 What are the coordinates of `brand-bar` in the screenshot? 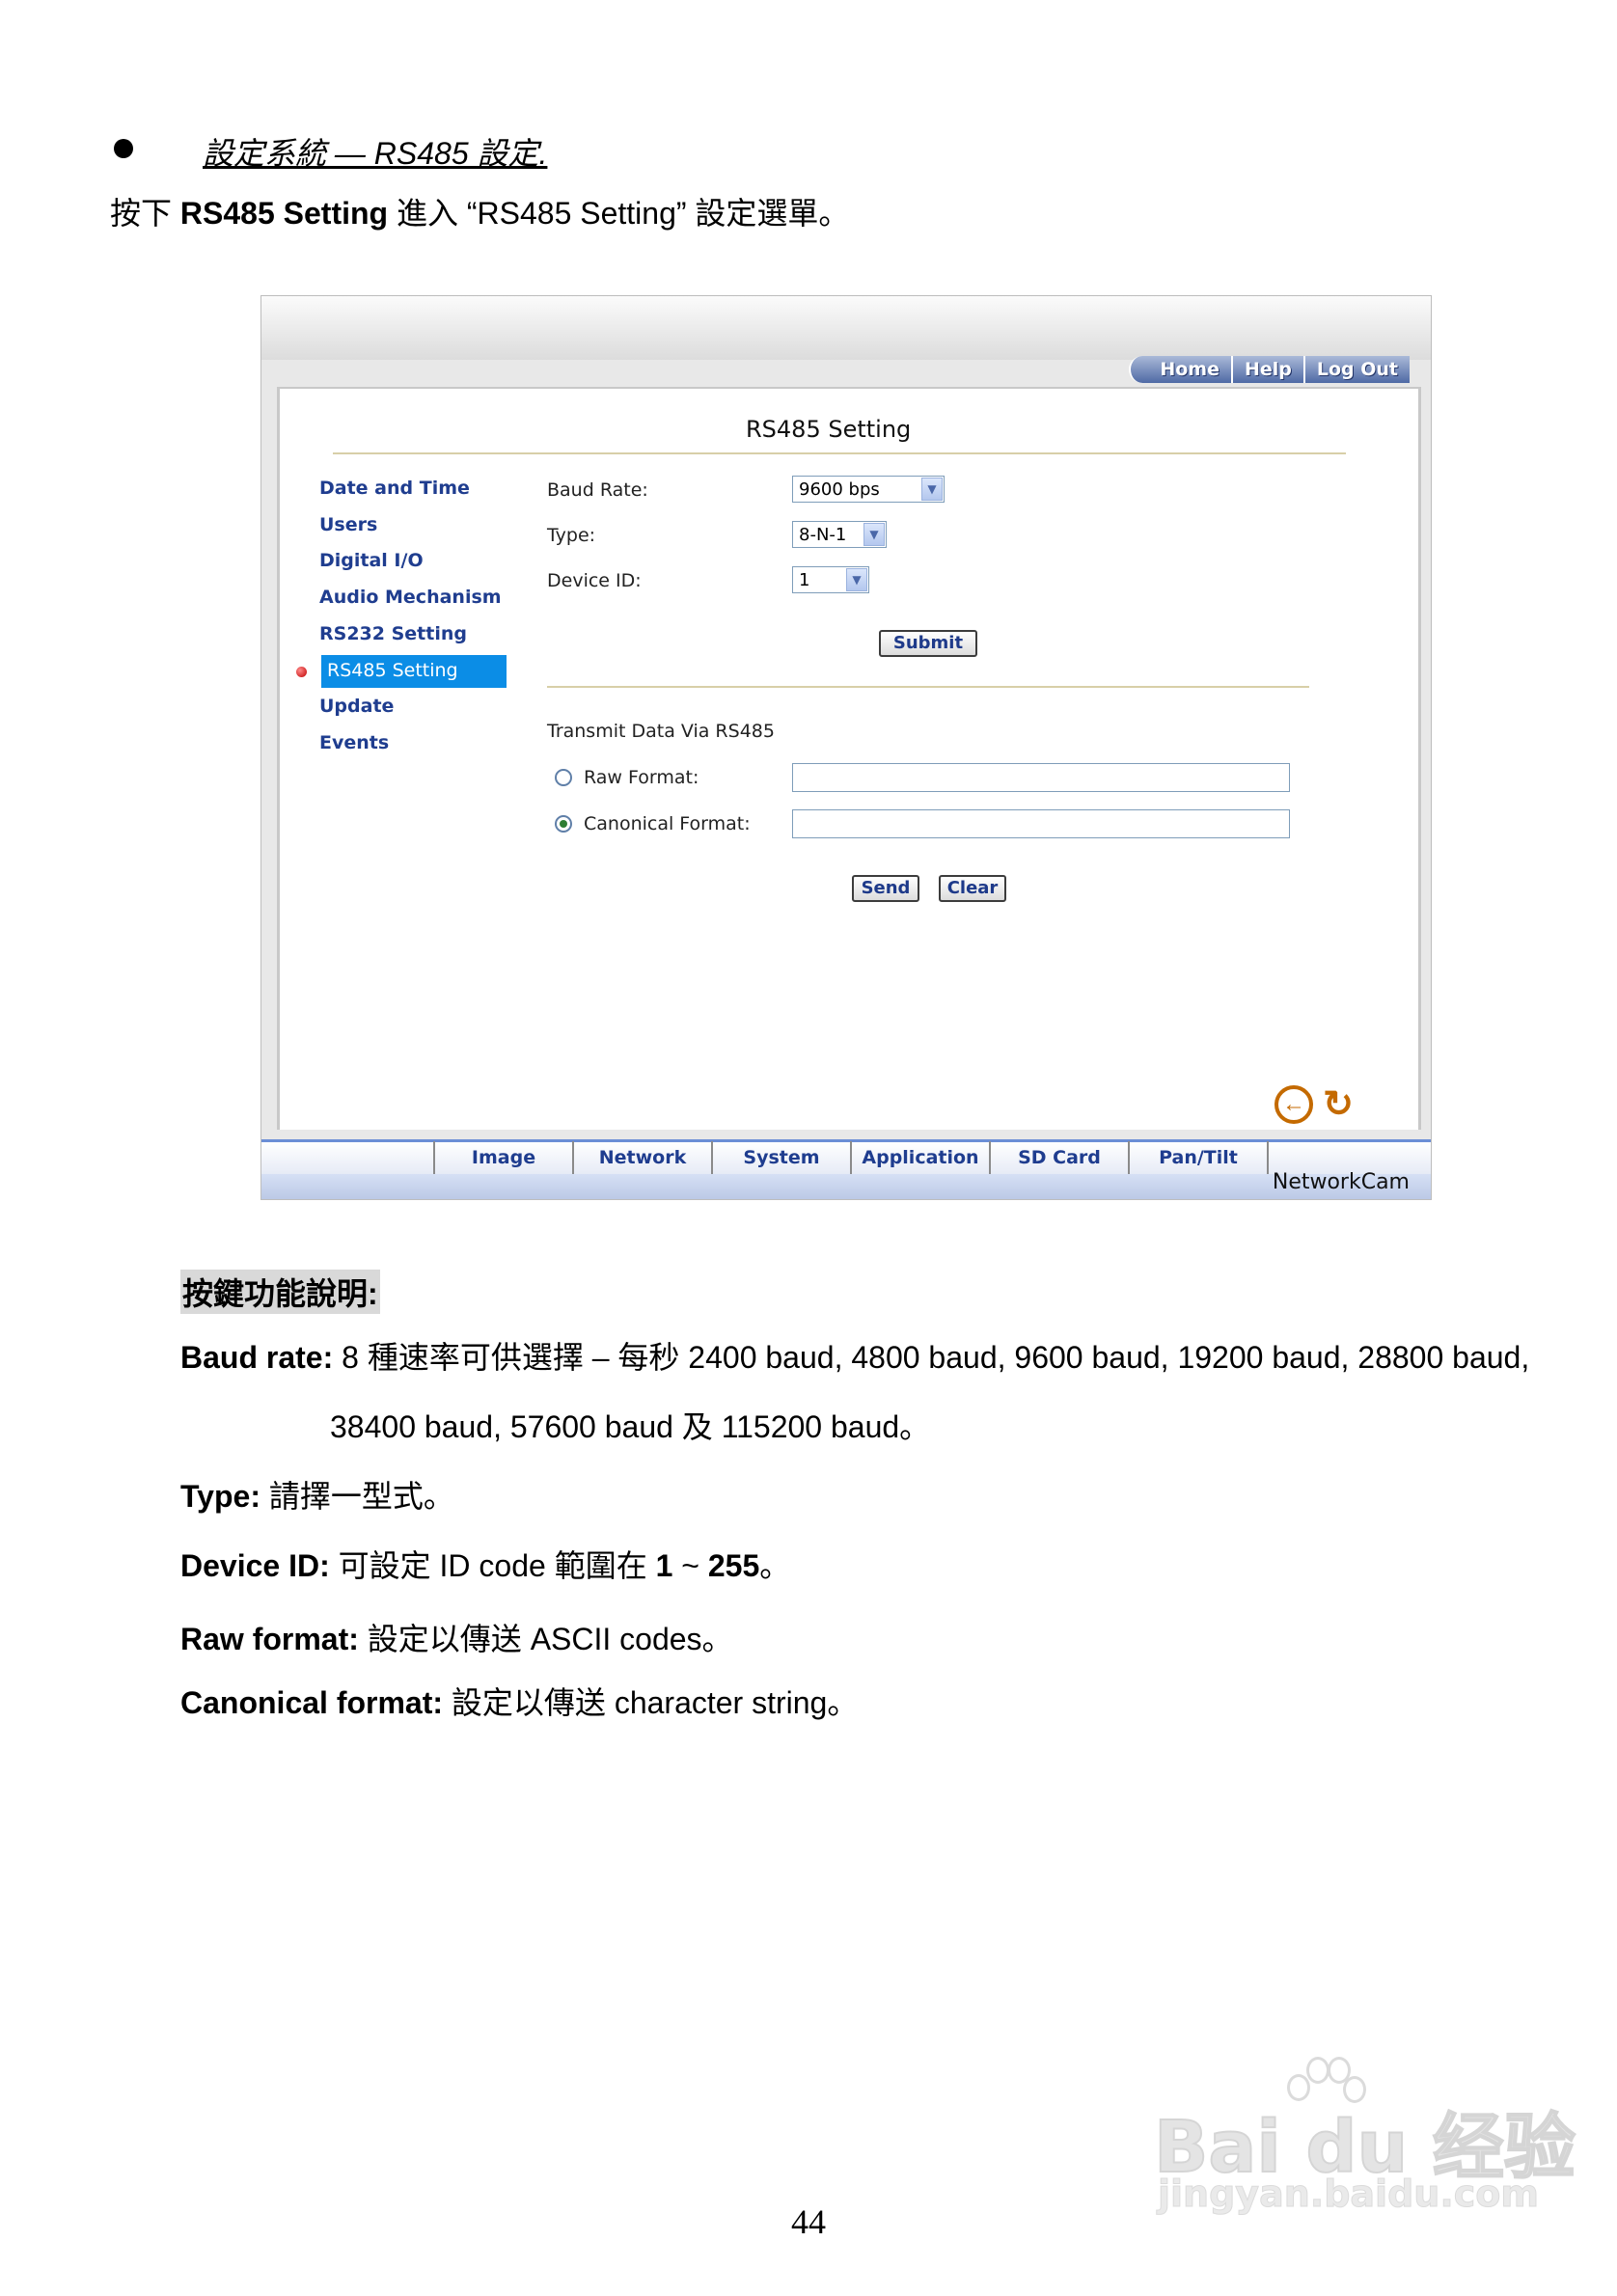 It's located at (846, 1186).